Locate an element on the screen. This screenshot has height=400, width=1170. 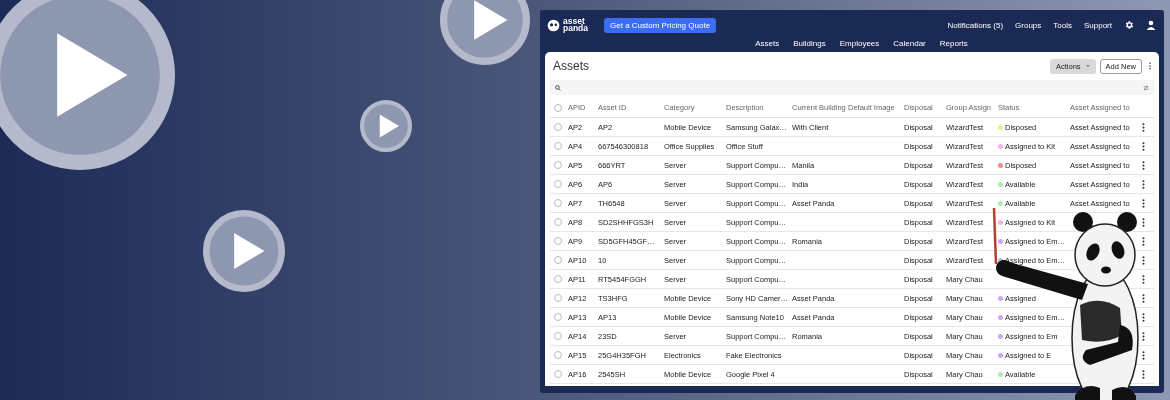
search-icon is located at coordinates (558, 87).